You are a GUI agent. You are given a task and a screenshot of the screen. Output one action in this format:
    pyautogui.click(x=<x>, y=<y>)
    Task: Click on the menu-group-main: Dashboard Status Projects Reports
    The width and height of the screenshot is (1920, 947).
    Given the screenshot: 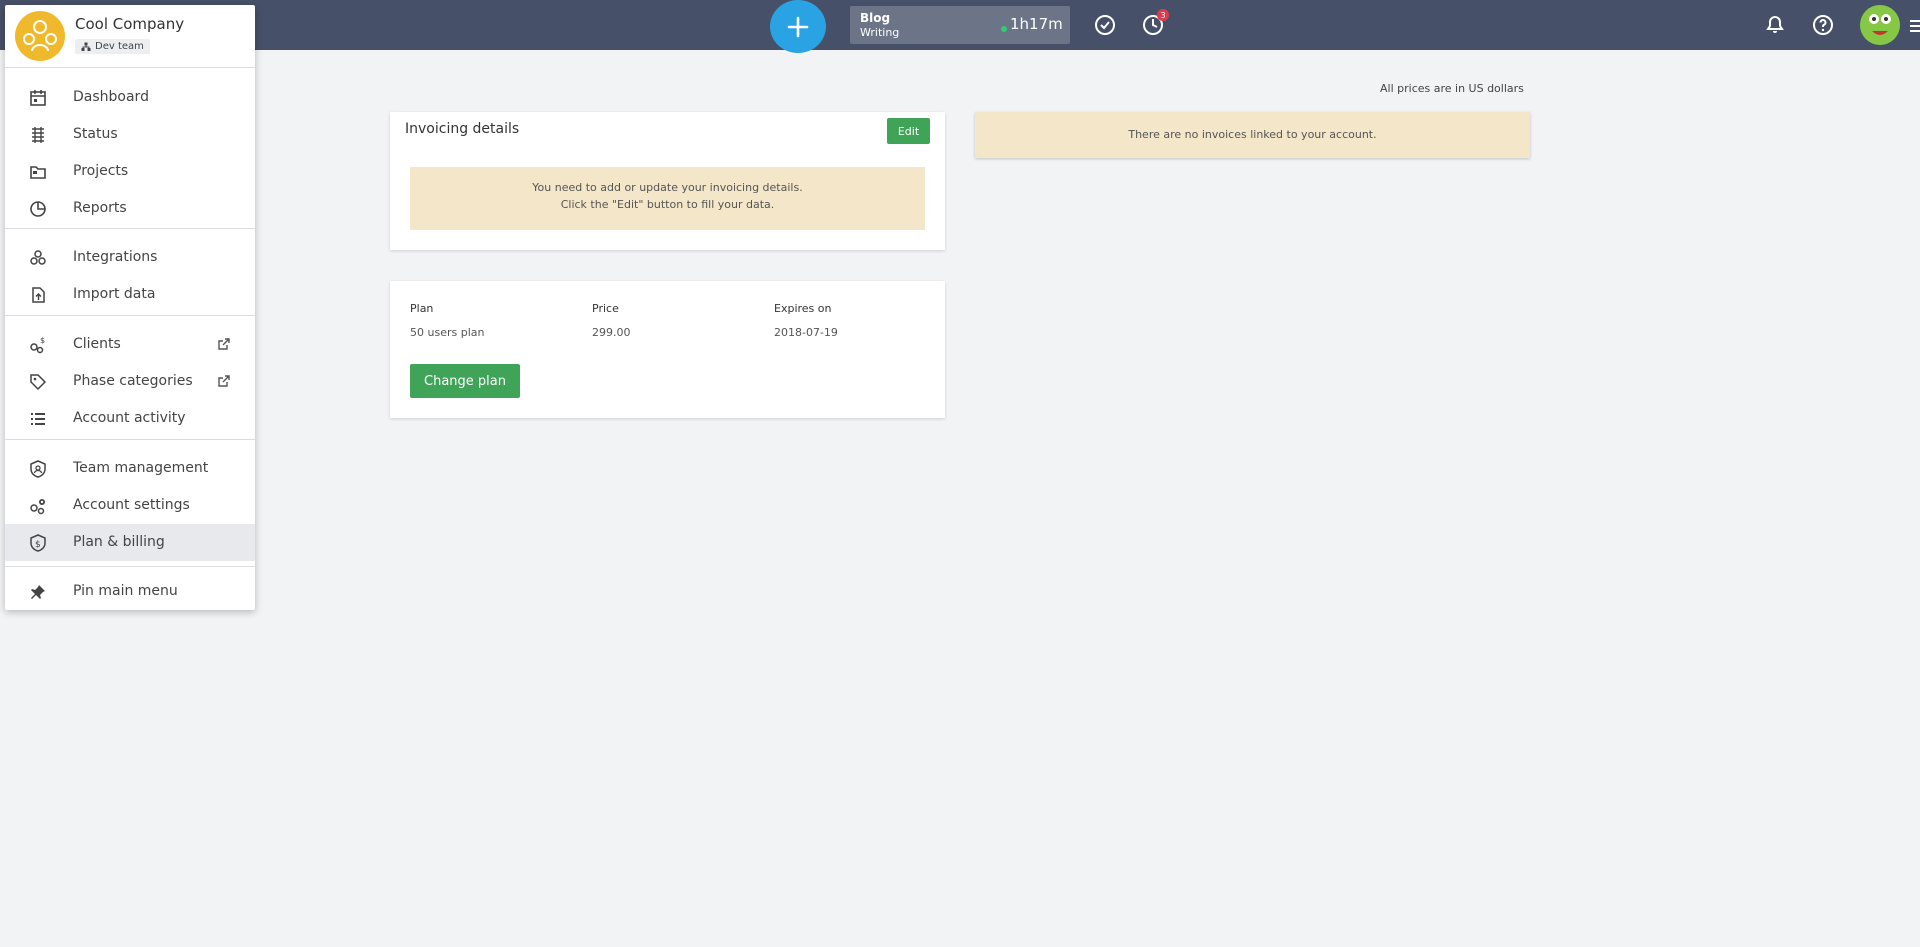 What is the action you would take?
    pyautogui.click(x=130, y=153)
    